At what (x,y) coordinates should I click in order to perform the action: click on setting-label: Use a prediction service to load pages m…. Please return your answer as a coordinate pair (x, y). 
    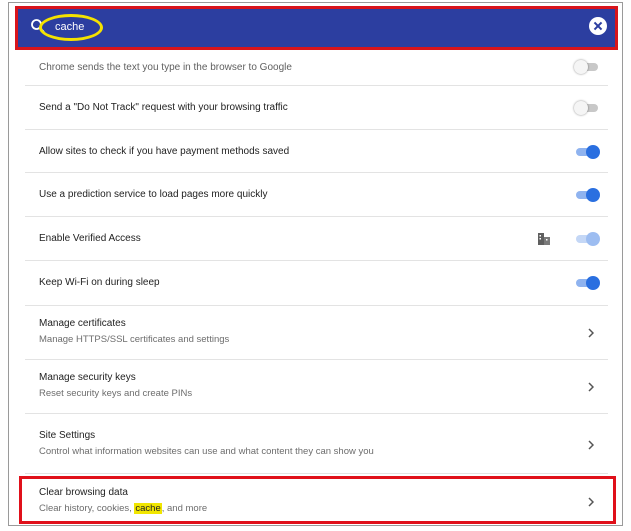
    Looking at the image, I should click on (153, 194).